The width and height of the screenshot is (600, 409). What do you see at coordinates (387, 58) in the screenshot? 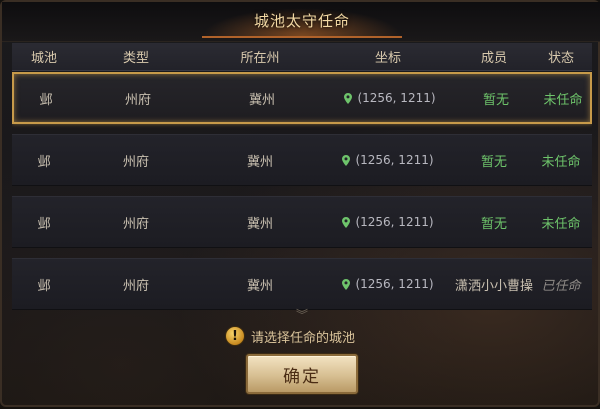
I see `column-header-coordinates: 坐标` at bounding box center [387, 58].